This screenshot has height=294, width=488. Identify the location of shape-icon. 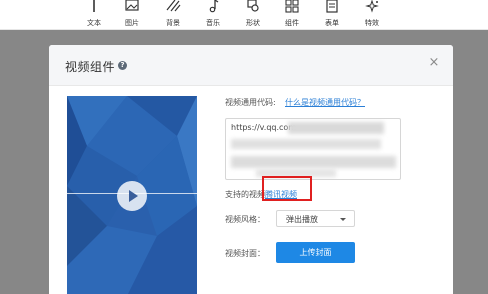
(253, 8).